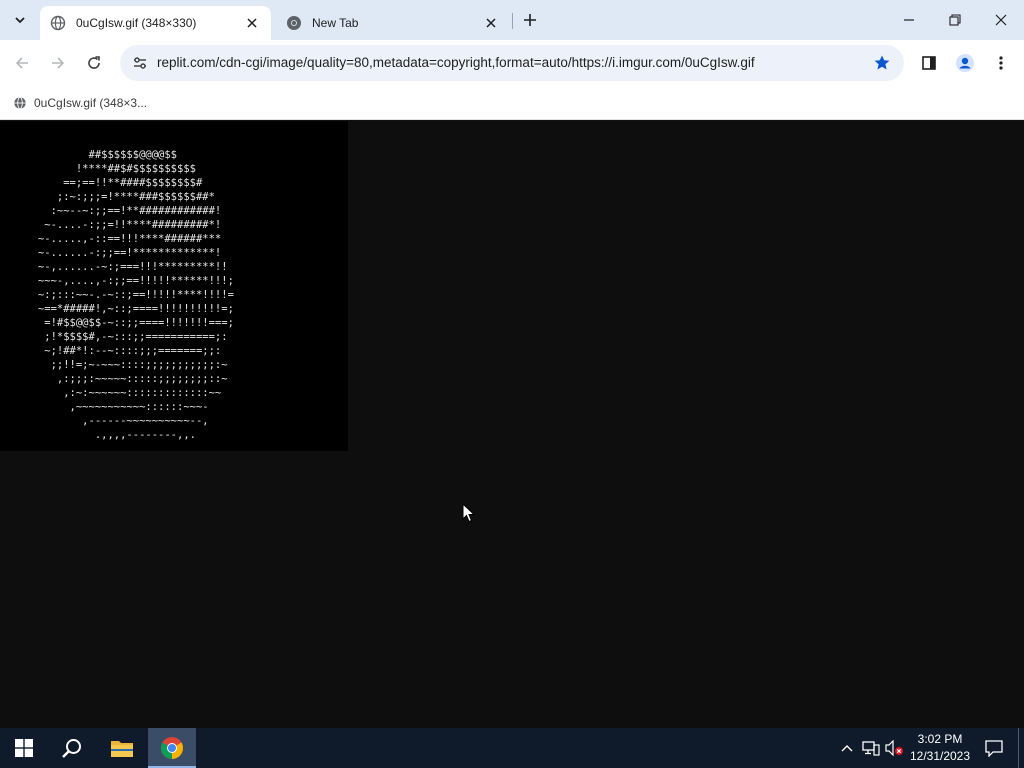 Image resolution: width=1024 pixels, height=768 pixels. What do you see at coordinates (114, 267) in the screenshot?
I see `ascii-art-line: ~-,......-~:;===!!!*********!!` at bounding box center [114, 267].